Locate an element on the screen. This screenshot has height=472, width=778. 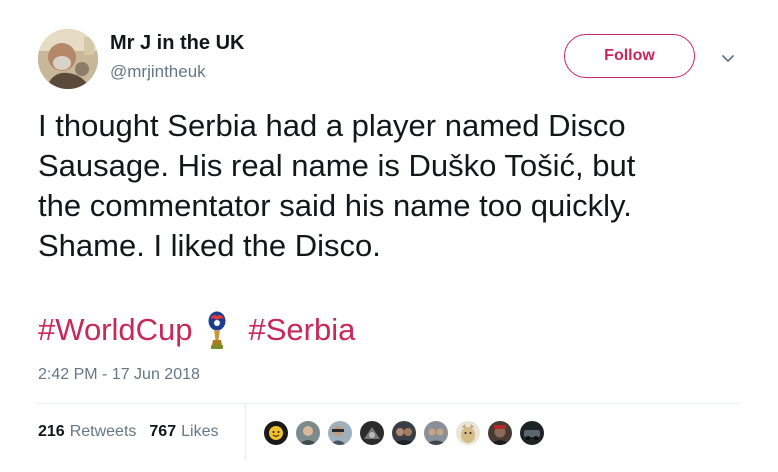
likes-count: 767 is located at coordinates (163, 431).